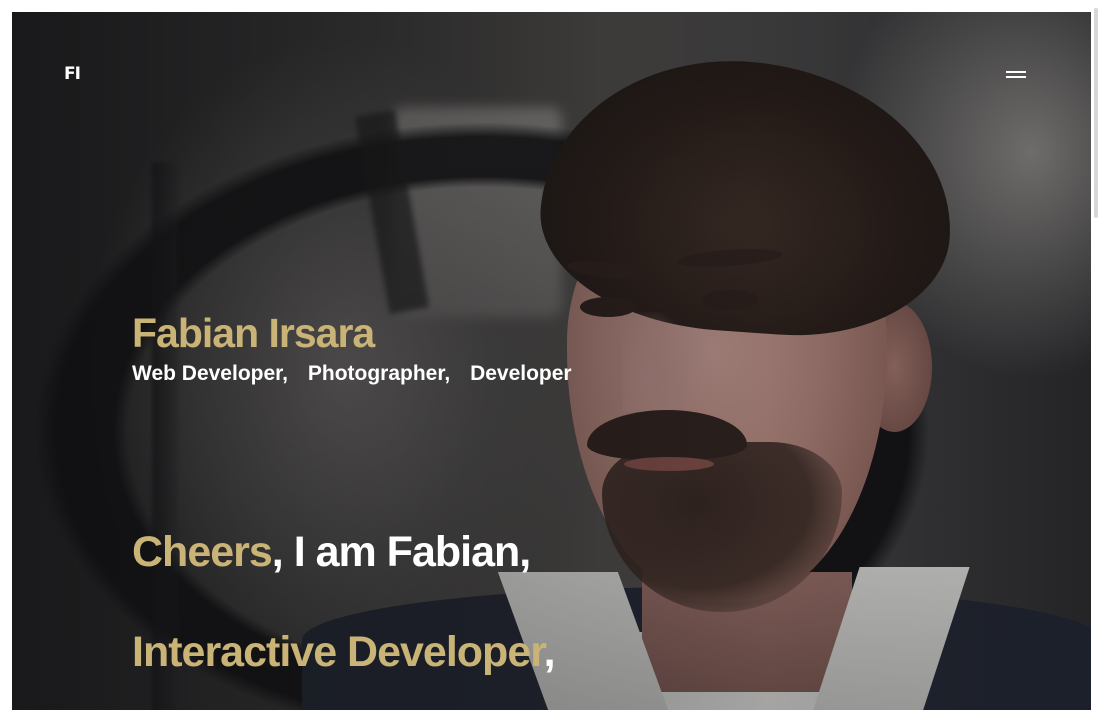 This screenshot has width=1100, height=719. What do you see at coordinates (210, 373) in the screenshot?
I see `role-item: Web Developer,` at bounding box center [210, 373].